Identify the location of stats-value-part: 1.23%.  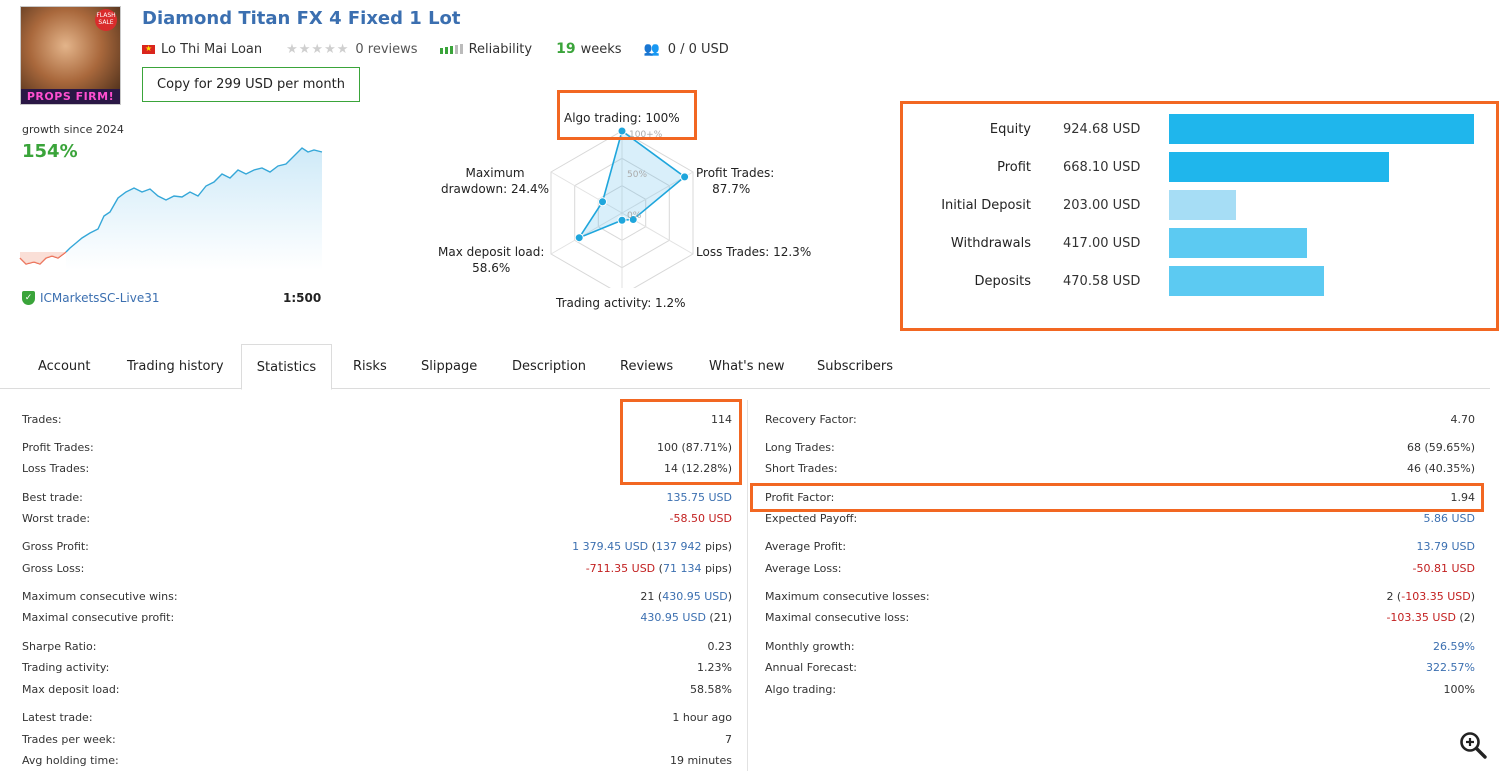
(714, 667).